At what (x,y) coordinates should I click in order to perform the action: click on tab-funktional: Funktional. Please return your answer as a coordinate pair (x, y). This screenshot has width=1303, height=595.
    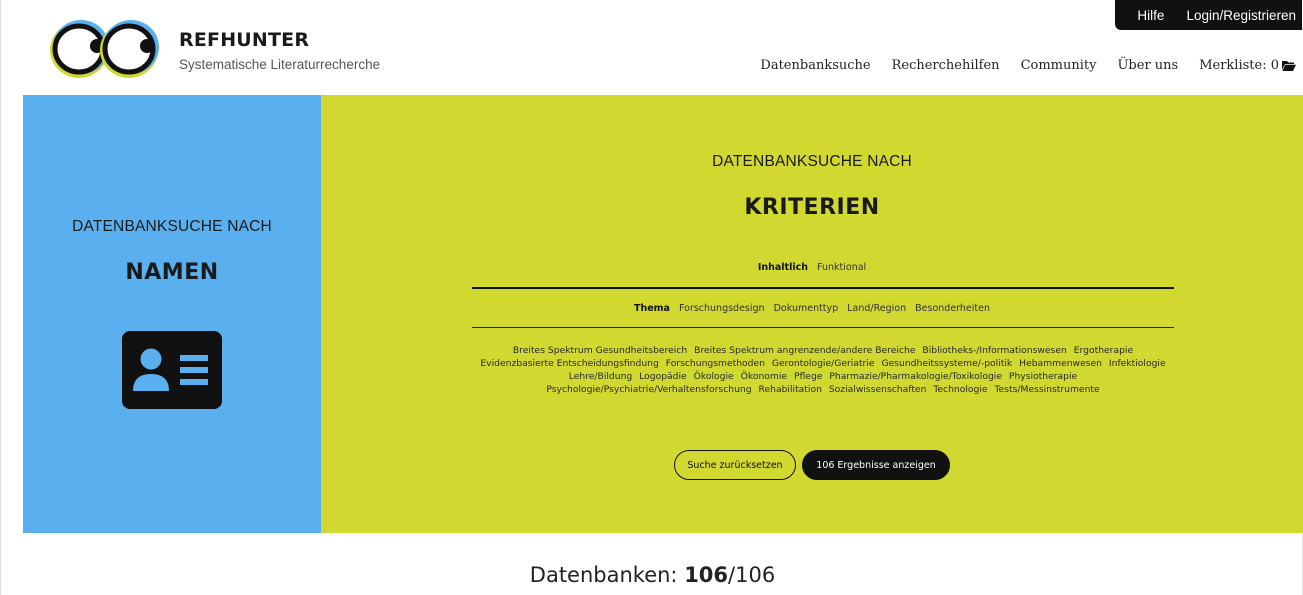
    Looking at the image, I should click on (841, 267).